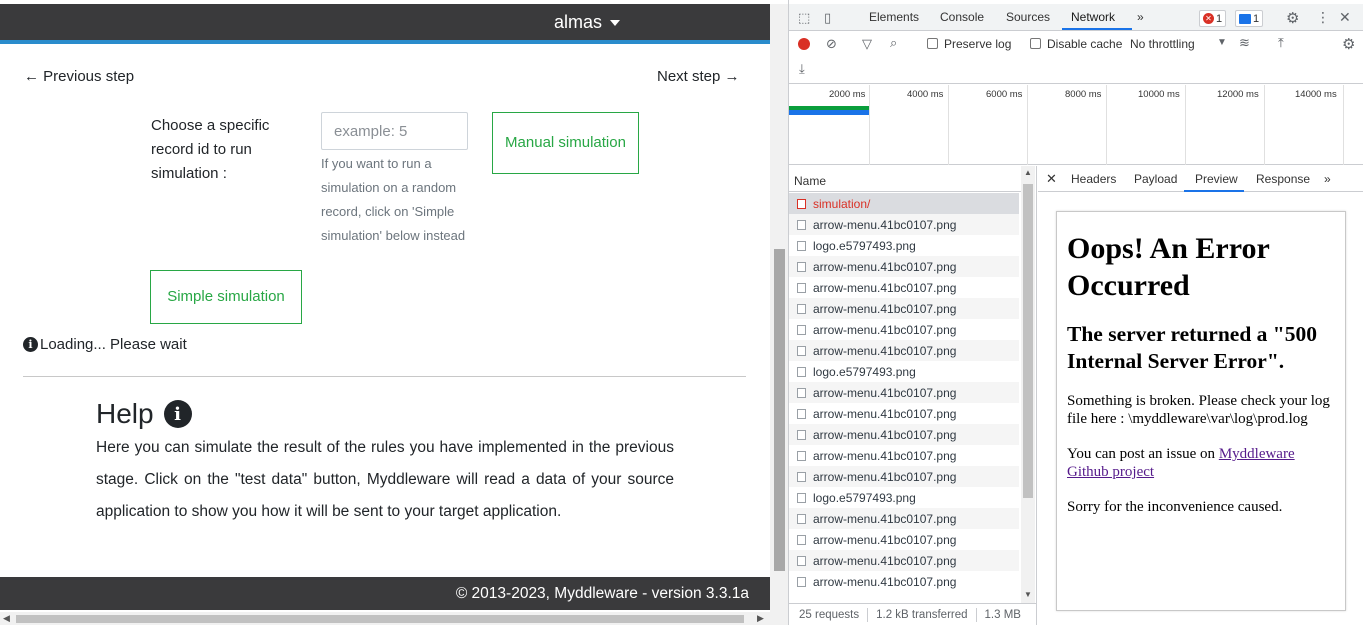 This screenshot has width=1363, height=625. Describe the element at coordinates (905, 179) in the screenshot. I see `name-column-header: Name` at that location.